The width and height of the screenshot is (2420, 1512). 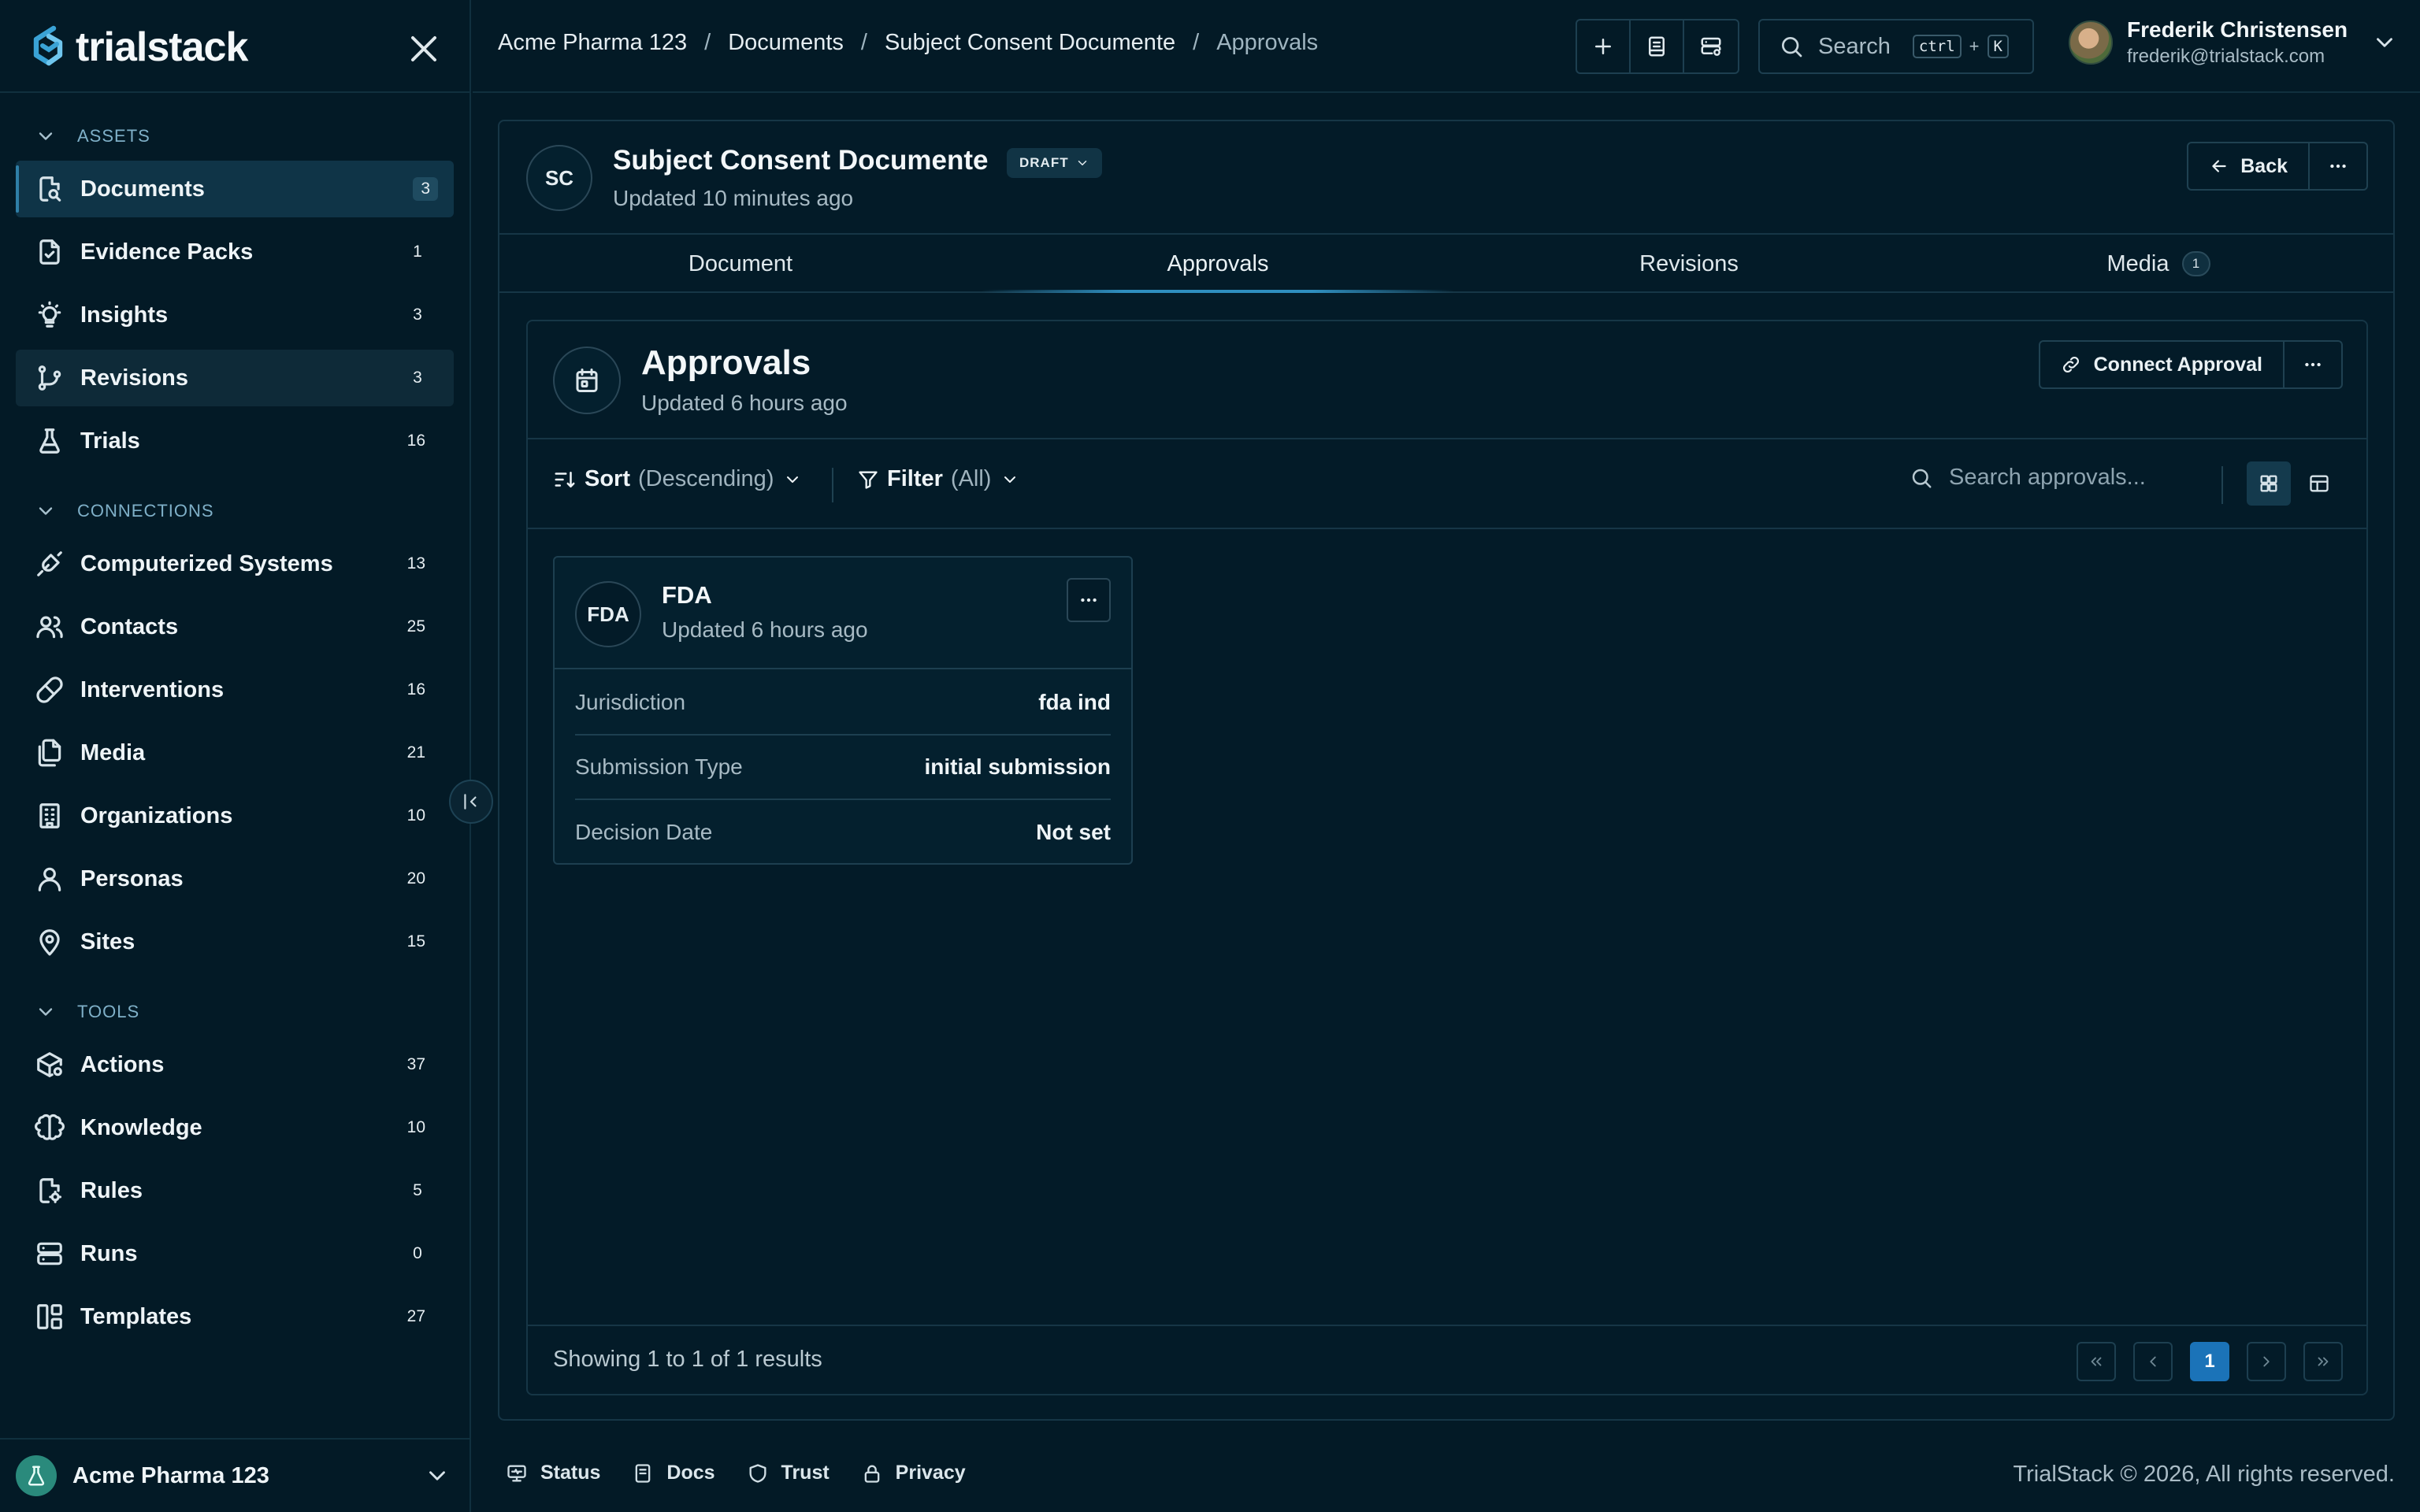 What do you see at coordinates (49, 252) in the screenshot?
I see `file-check-icon` at bounding box center [49, 252].